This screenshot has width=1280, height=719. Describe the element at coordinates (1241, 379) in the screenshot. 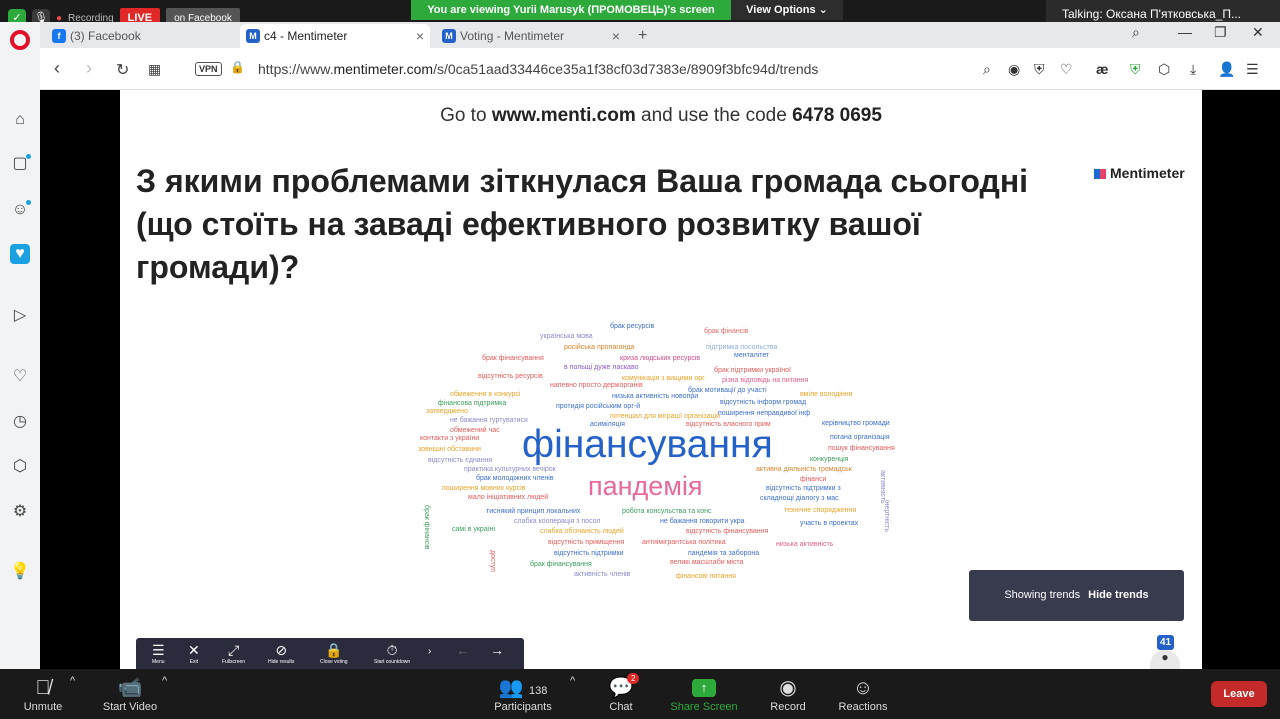

I see `page-right-margin` at that location.